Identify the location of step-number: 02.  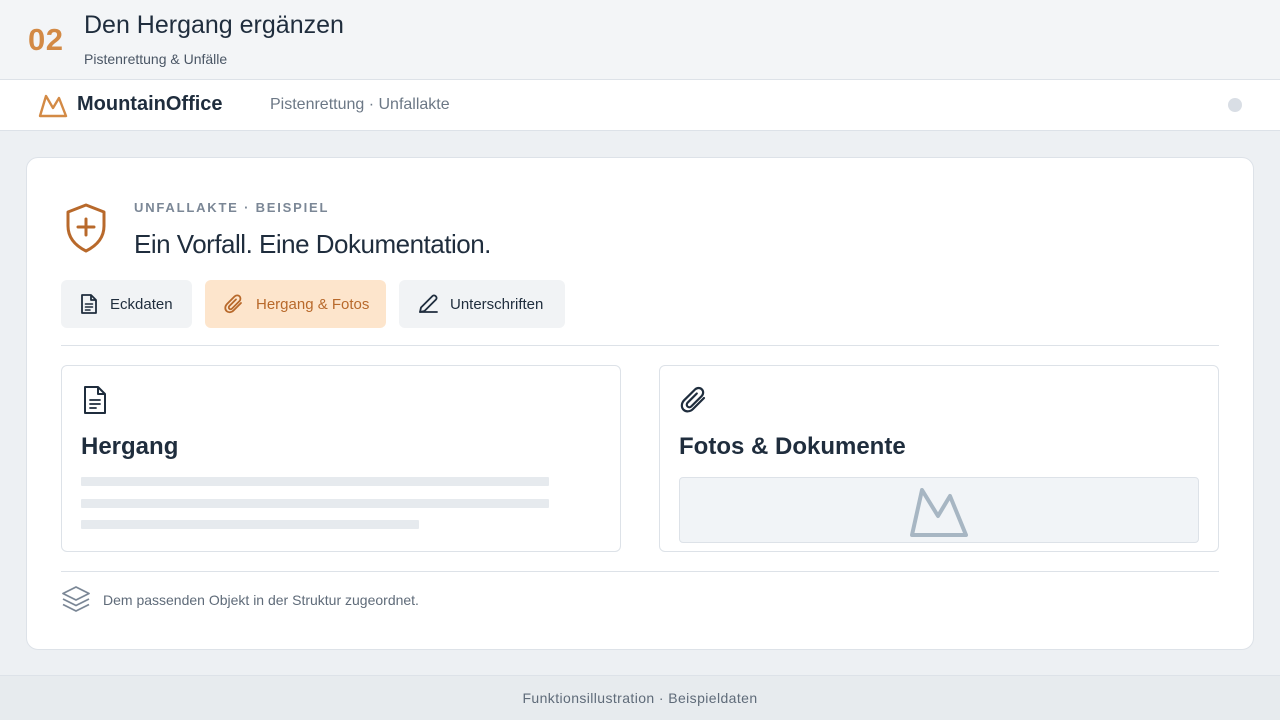
(46, 39).